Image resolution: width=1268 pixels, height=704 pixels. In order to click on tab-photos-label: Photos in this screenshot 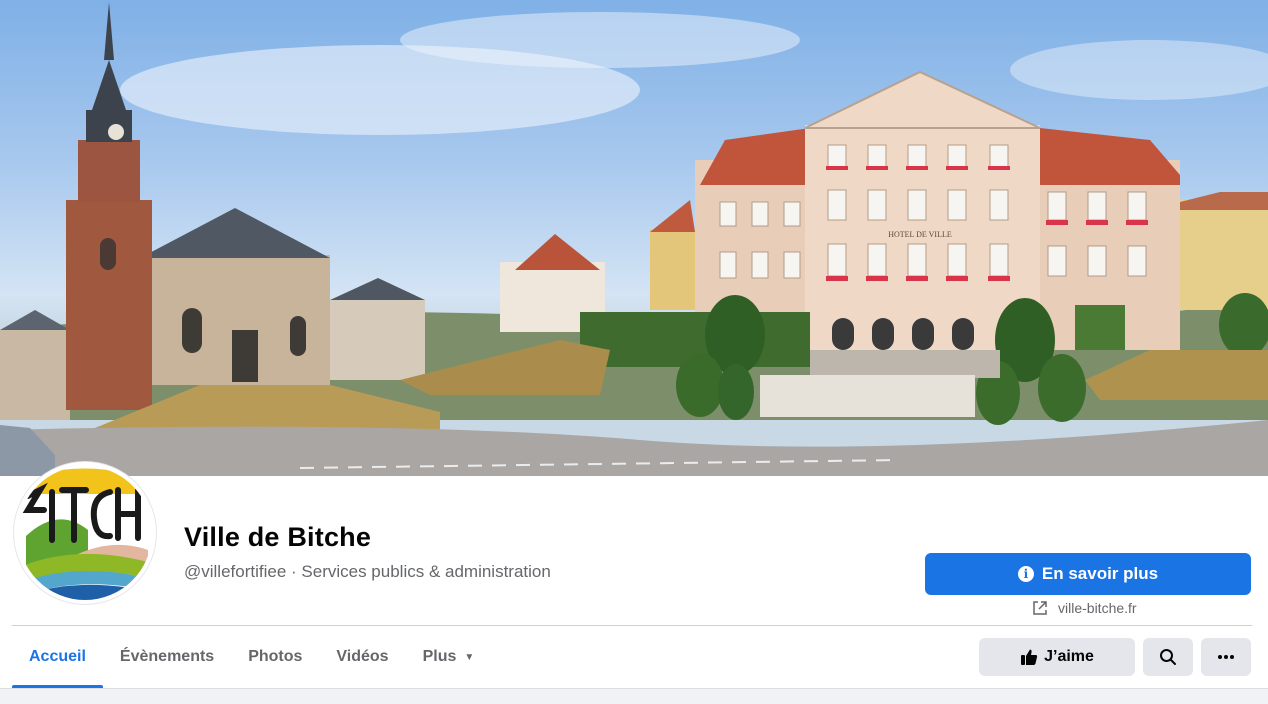, I will do `click(275, 656)`.